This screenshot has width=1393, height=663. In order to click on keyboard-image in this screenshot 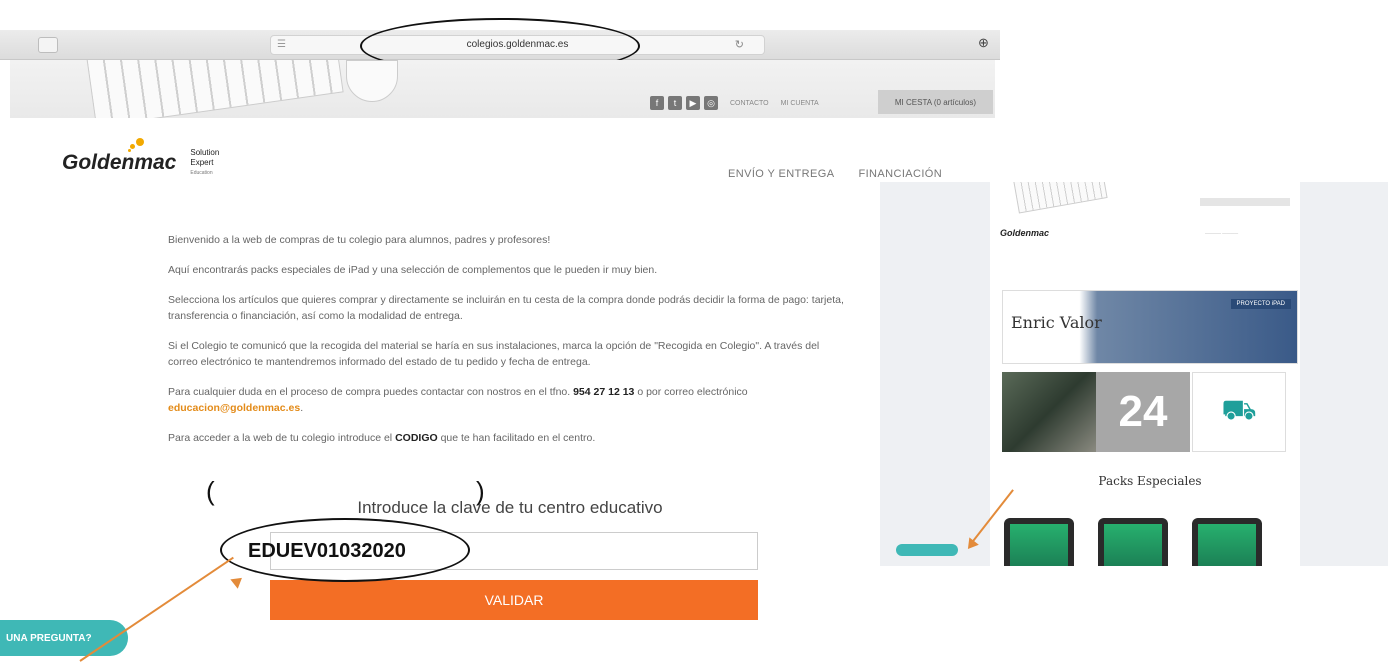, I will do `click(215, 89)`.